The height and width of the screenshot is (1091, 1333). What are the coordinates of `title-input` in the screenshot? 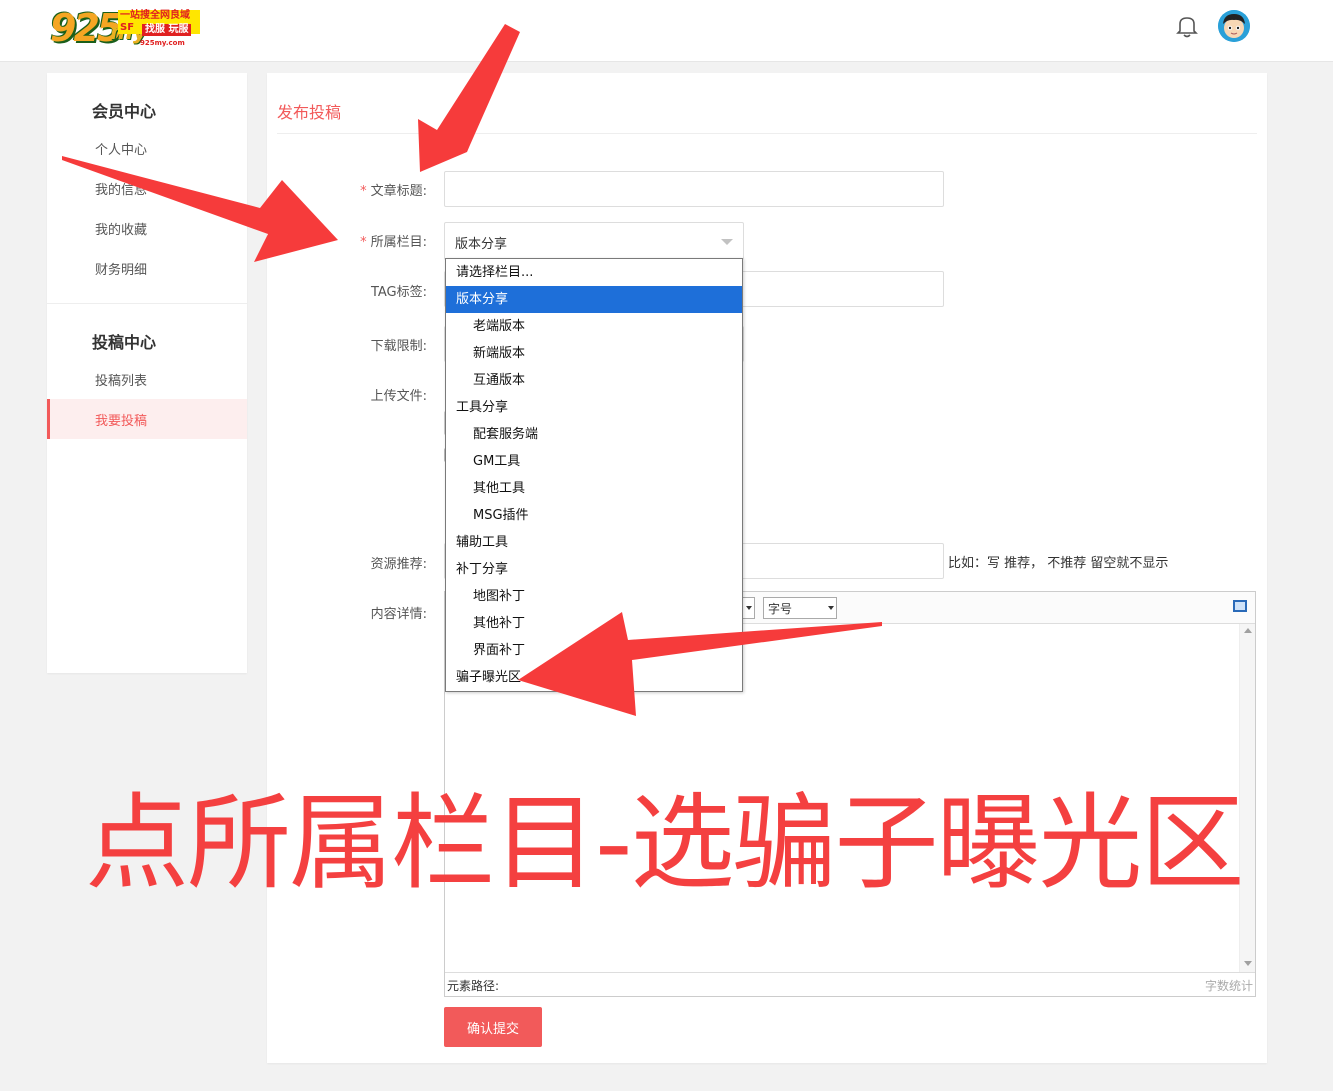 It's located at (694, 189).